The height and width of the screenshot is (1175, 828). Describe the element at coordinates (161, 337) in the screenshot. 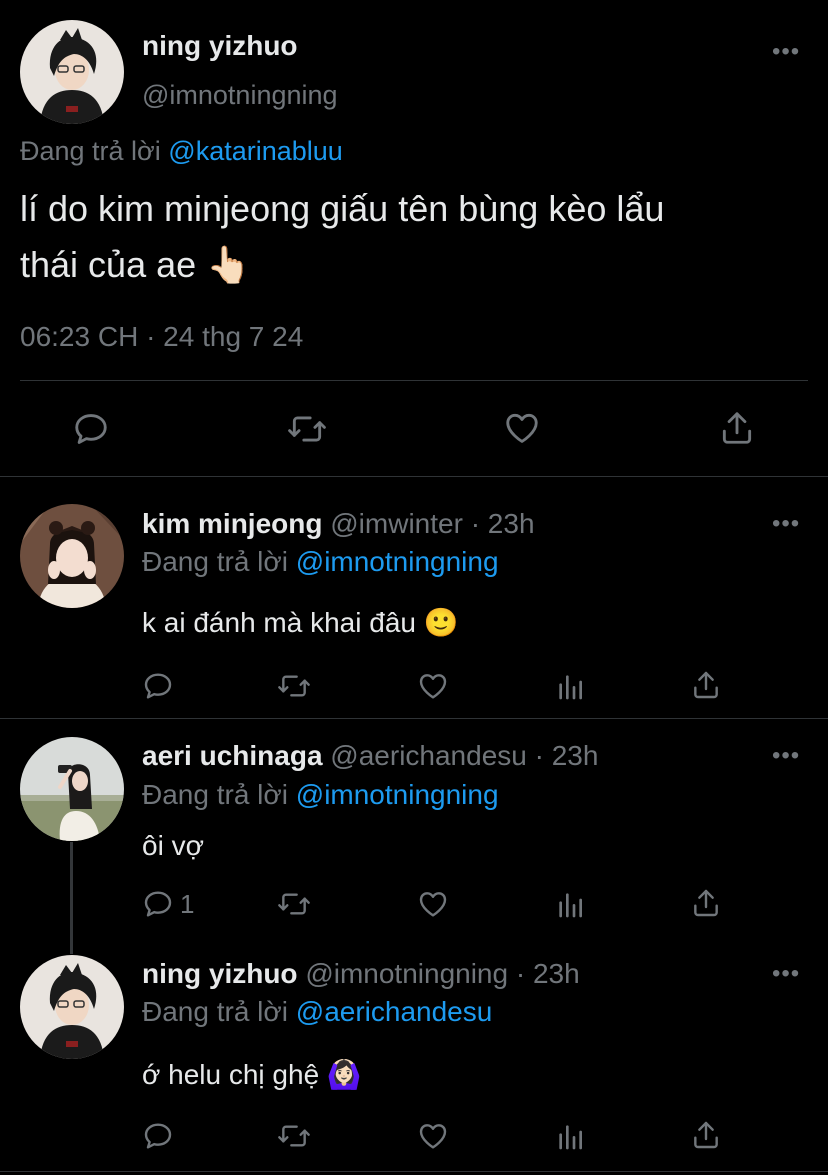

I see `tweet-timestamp: 06:23 CH · 24 thg 7 24` at that location.